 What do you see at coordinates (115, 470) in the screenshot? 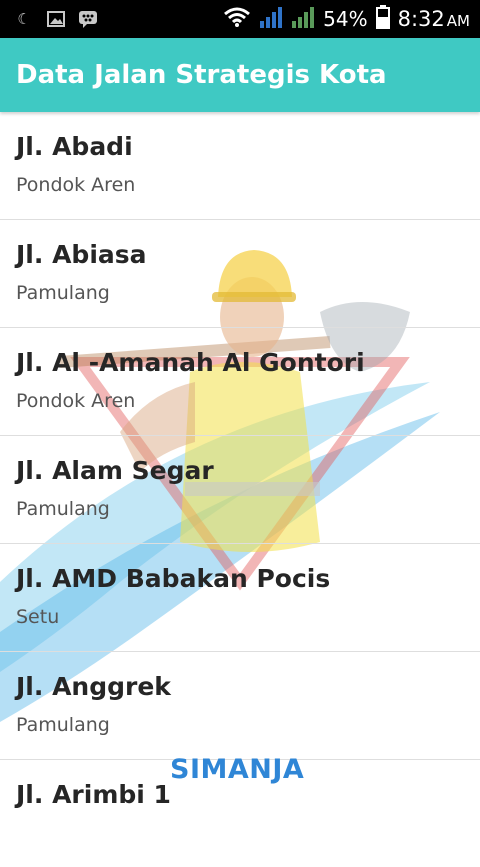
I see `road-name: Jl. Alam Segar` at bounding box center [115, 470].